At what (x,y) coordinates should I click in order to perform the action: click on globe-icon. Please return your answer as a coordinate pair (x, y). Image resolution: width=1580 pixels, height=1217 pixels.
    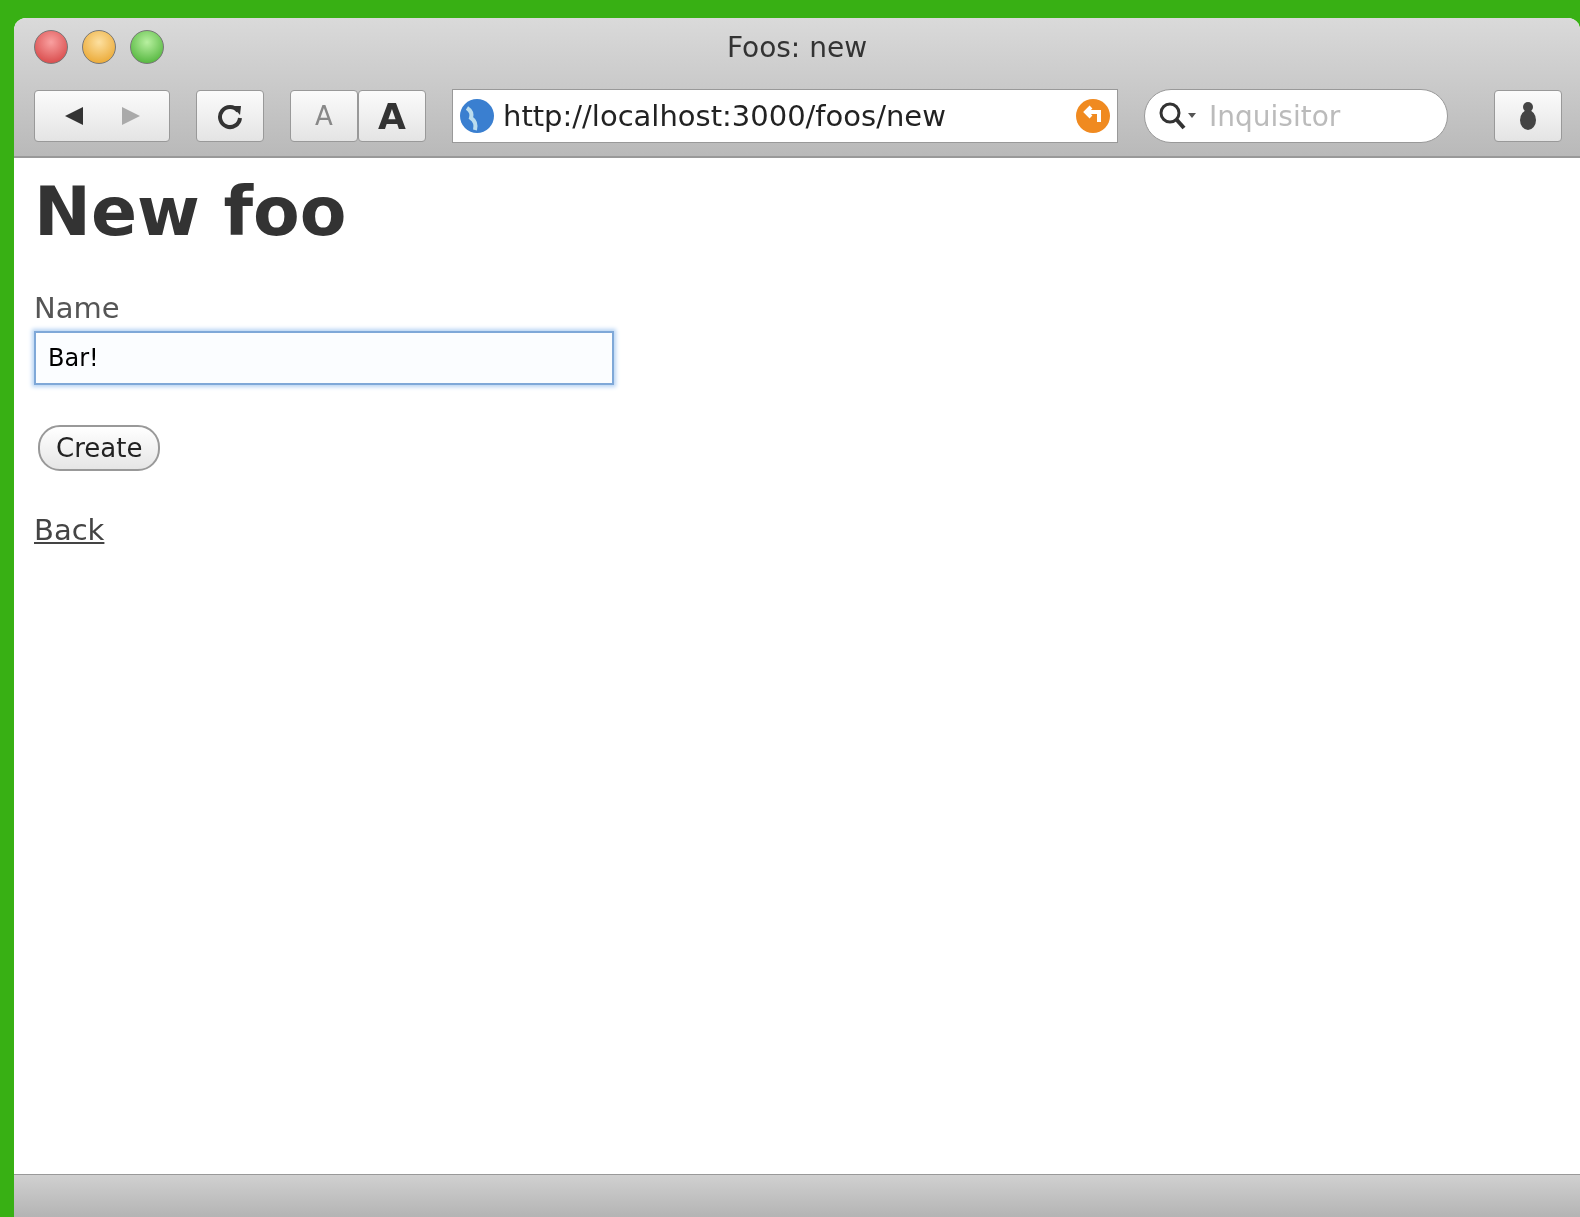
    Looking at the image, I should click on (477, 116).